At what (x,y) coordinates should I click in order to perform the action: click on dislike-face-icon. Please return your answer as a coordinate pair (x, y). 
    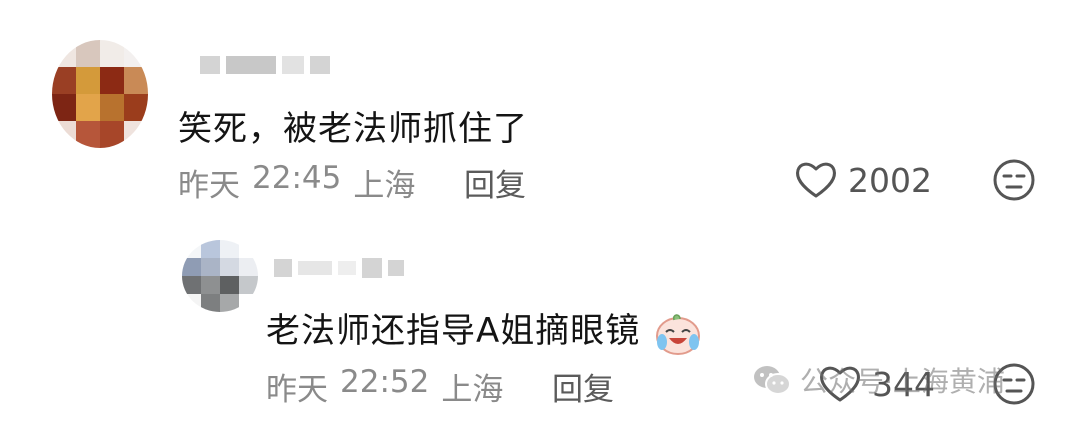
    Looking at the image, I should click on (1014, 180).